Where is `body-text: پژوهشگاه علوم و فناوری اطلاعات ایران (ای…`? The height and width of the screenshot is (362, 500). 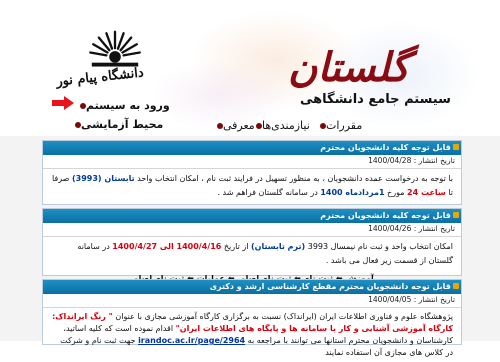
body-text: پژوهشگاه علوم و فناوری اطلاعات ایران (ای… is located at coordinates (282, 316).